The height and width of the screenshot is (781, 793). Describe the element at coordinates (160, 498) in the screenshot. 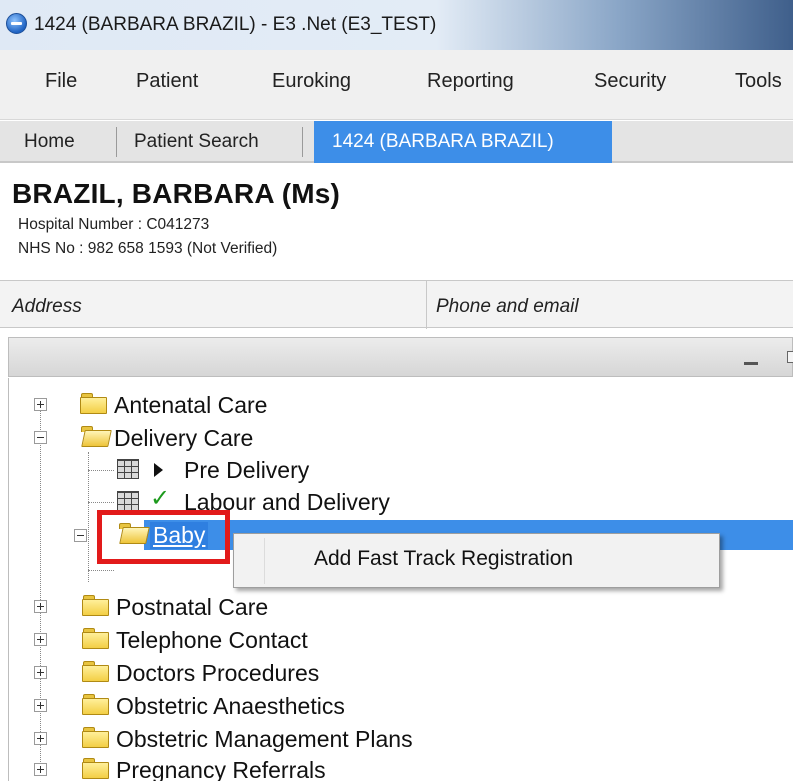

I see `checkmark-icon: ✓` at that location.